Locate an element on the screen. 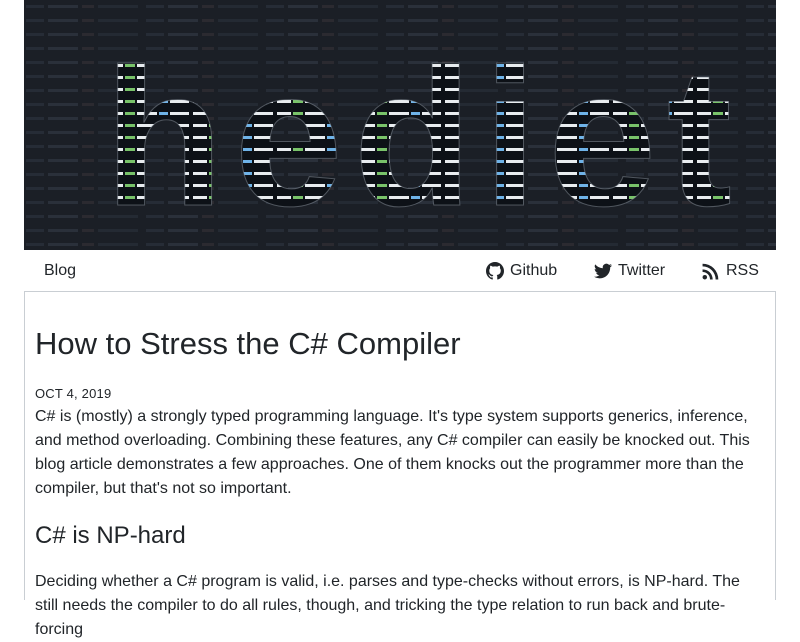 The width and height of the screenshot is (800, 642). nav-blog-label: Blog is located at coordinates (60, 270).